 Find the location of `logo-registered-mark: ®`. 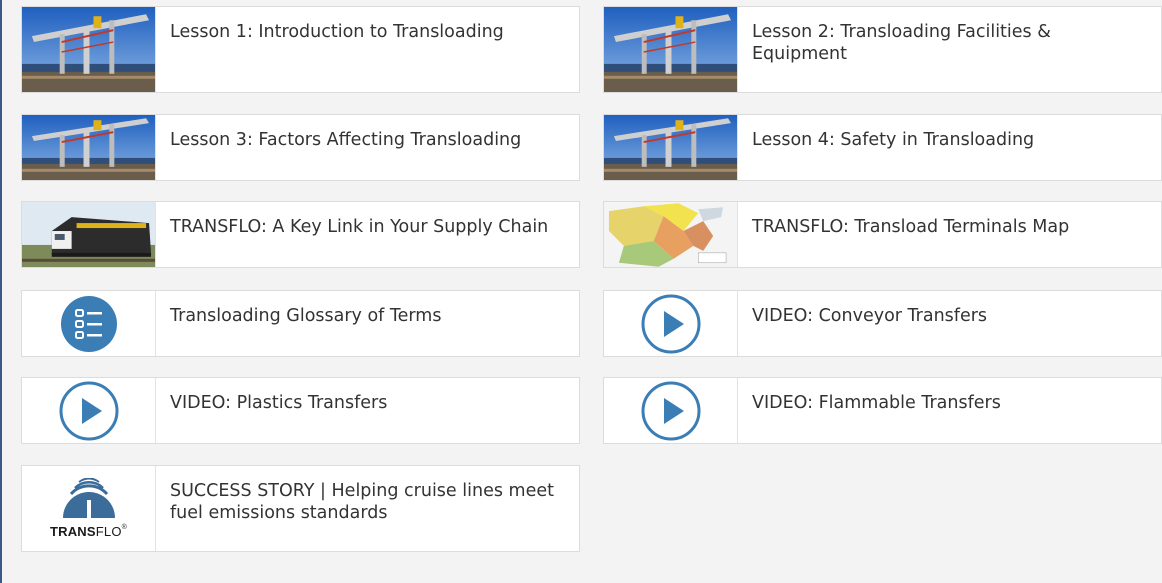

logo-registered-mark: ® is located at coordinates (124, 527).